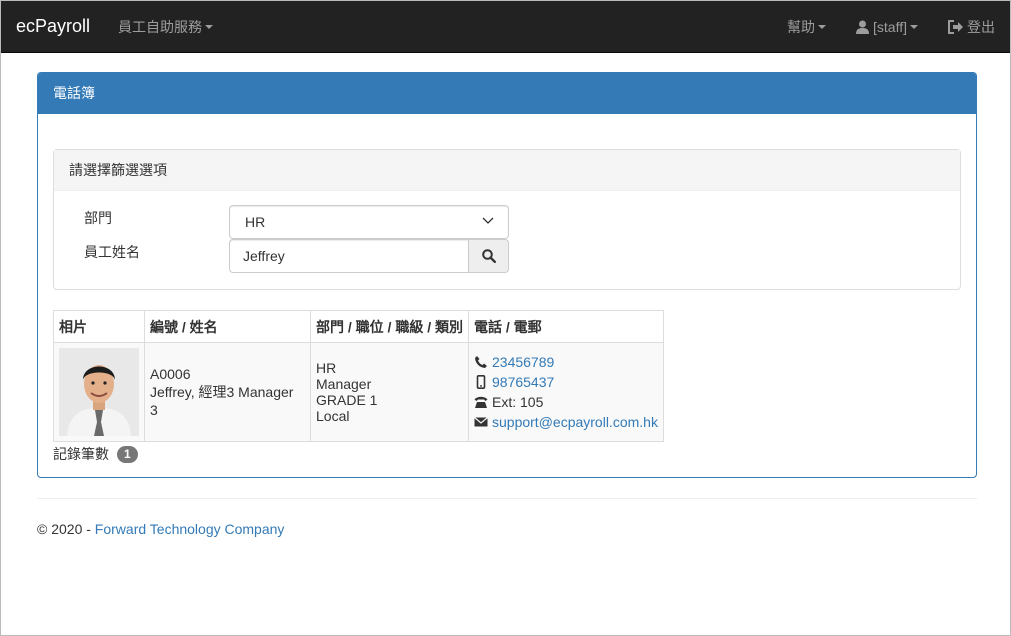  I want to click on department-select: HR, so click(369, 222).